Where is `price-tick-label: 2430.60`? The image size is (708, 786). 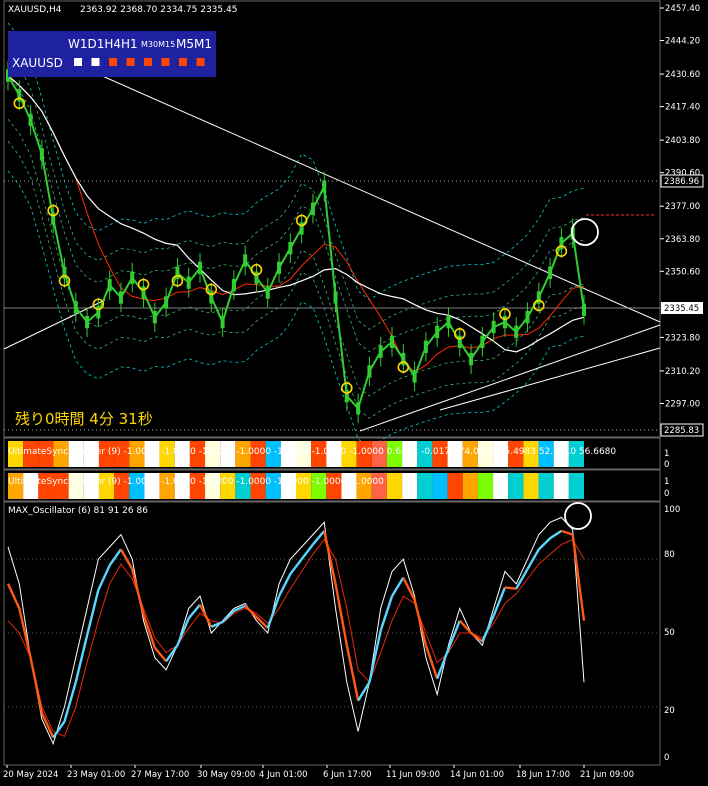 price-tick-label: 2430.60 is located at coordinates (682, 75).